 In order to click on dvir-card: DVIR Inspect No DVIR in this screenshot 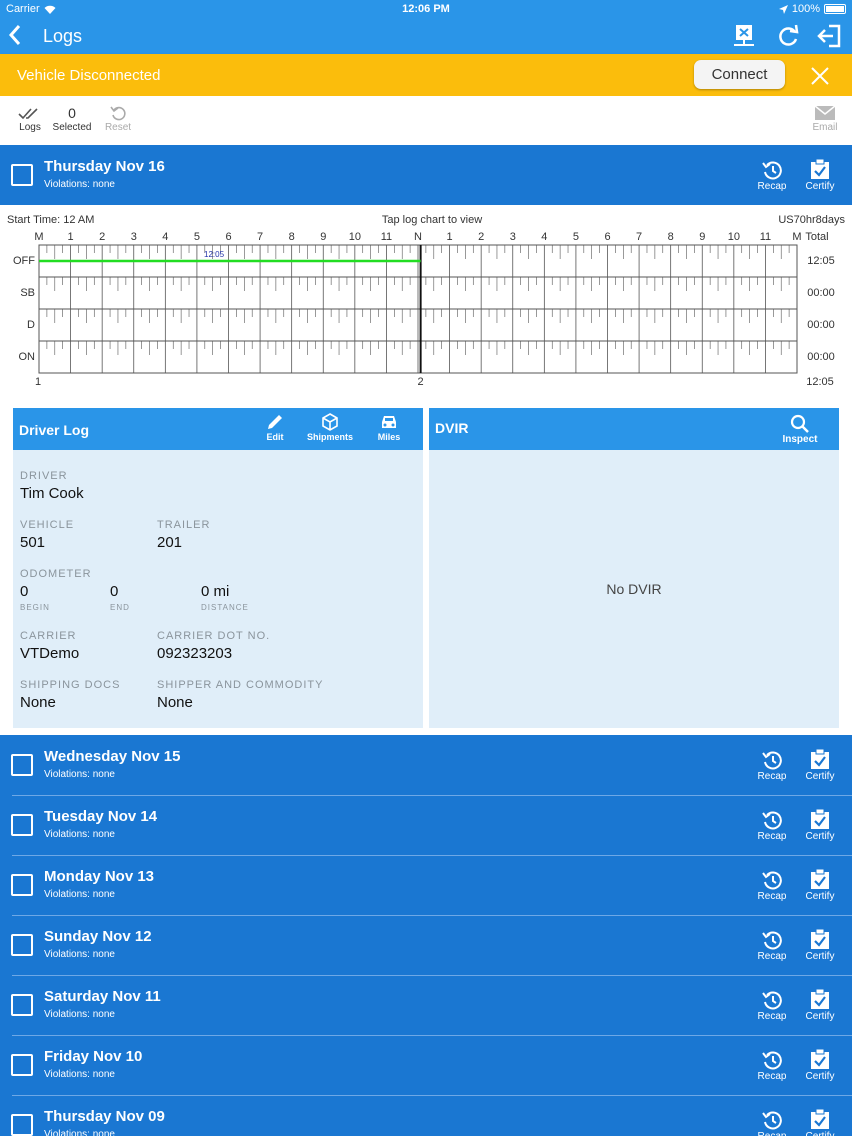, I will do `click(634, 568)`.